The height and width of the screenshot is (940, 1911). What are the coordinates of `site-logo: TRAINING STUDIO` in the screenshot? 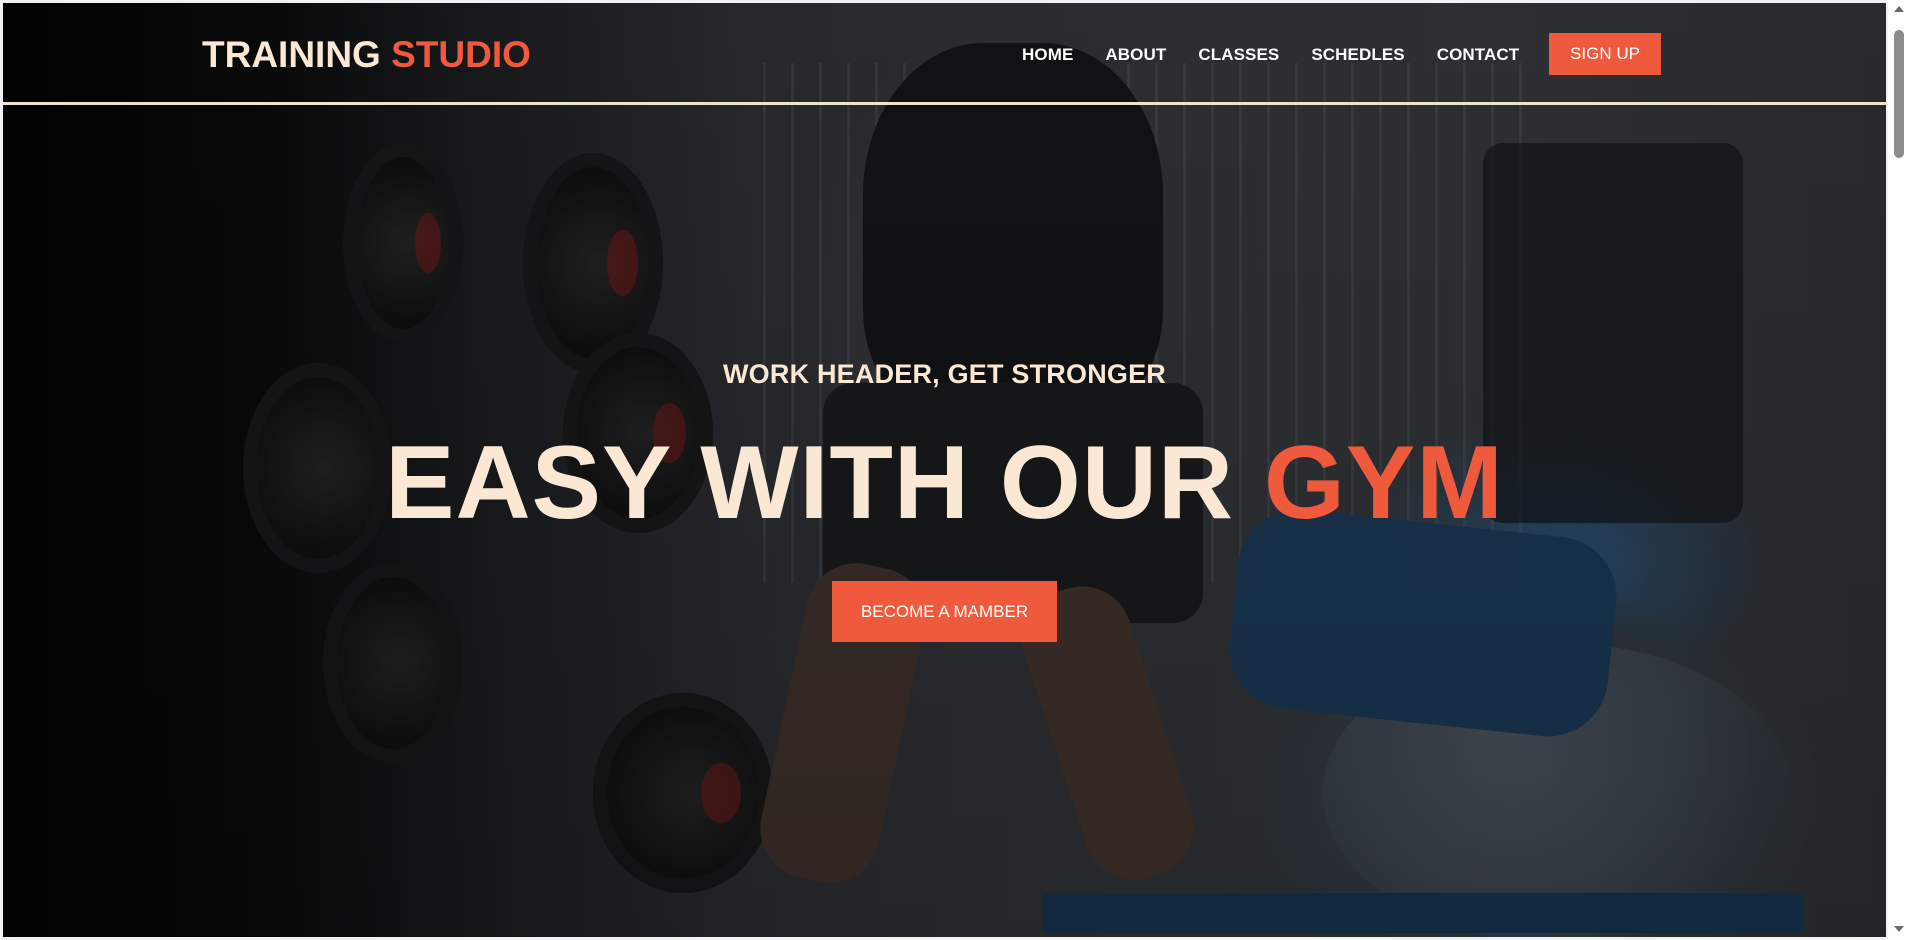 It's located at (366, 55).